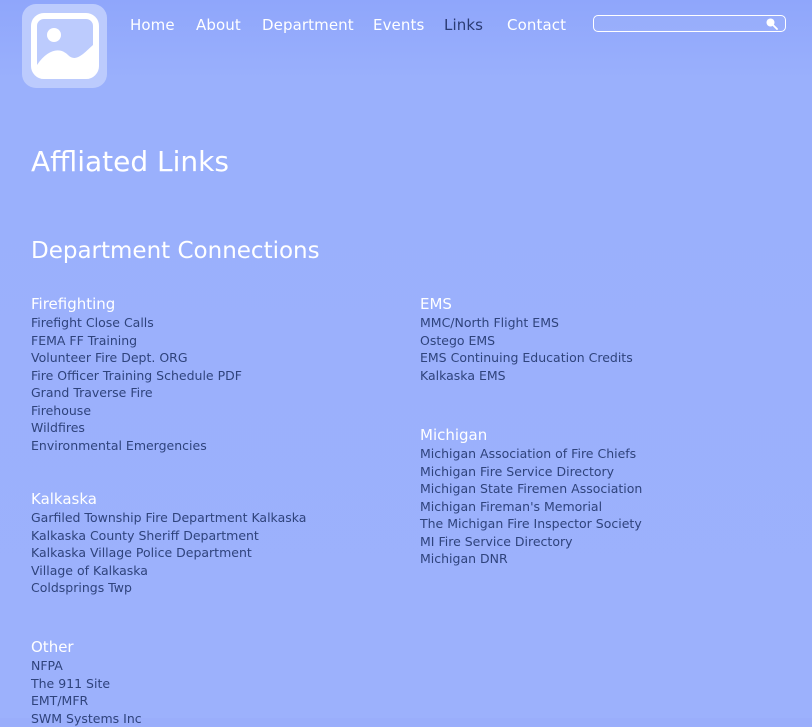  I want to click on group-heading-michigan: Michigan, so click(605, 435).